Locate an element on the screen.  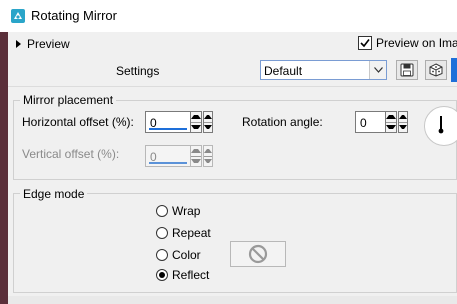
vertical-offset-step-spin is located at coordinates (208, 156).